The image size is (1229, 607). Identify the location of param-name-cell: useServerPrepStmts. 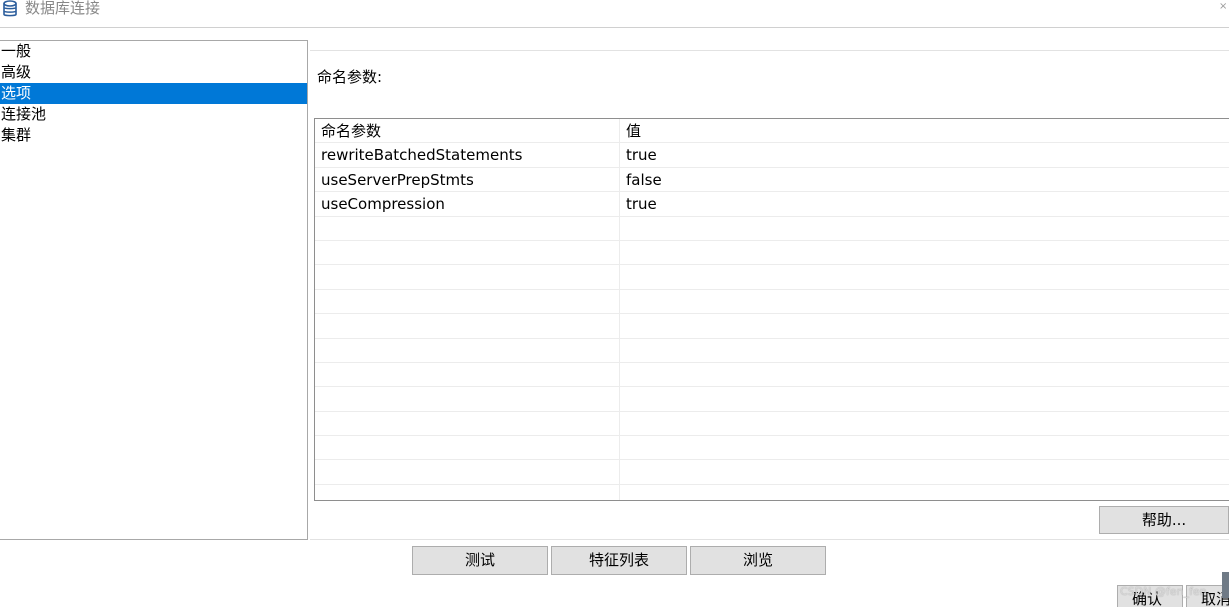
(467, 179).